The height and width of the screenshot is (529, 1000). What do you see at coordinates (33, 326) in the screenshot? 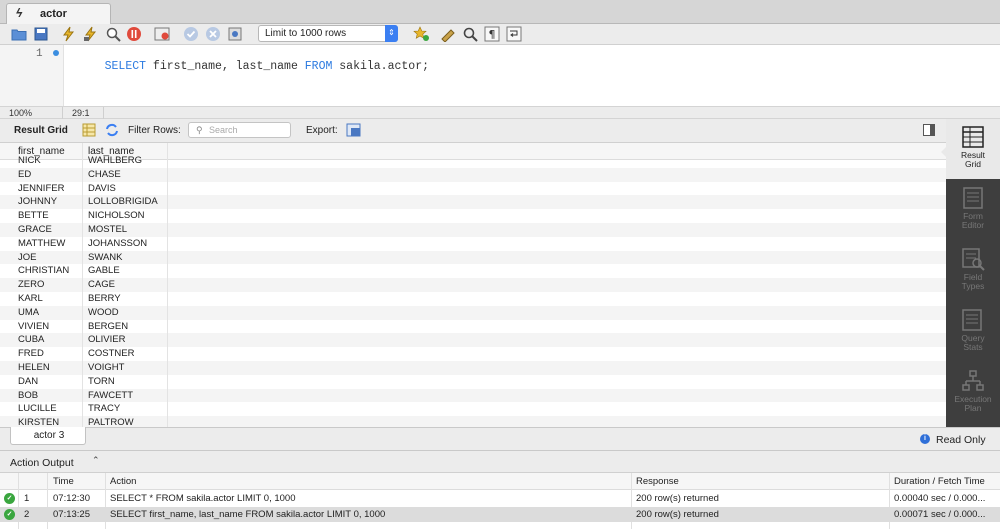
I see `cell-first-name: VIVIEN` at bounding box center [33, 326].